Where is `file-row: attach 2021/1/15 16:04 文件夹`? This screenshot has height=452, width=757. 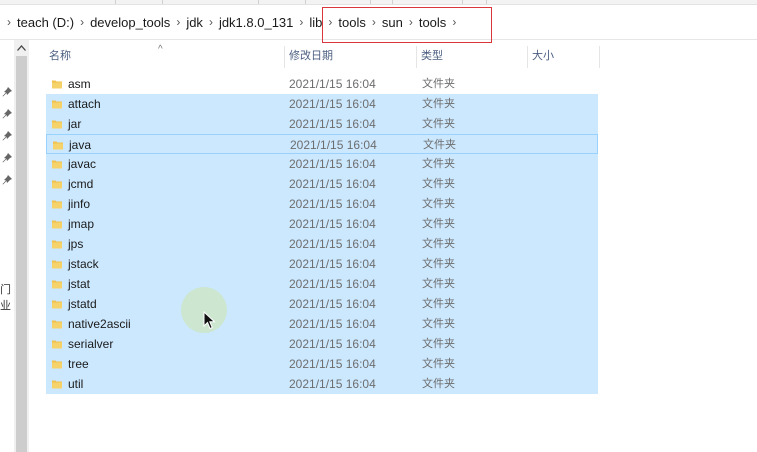
file-row: attach 2021/1/15 16:04 文件夹 is located at coordinates (322, 104).